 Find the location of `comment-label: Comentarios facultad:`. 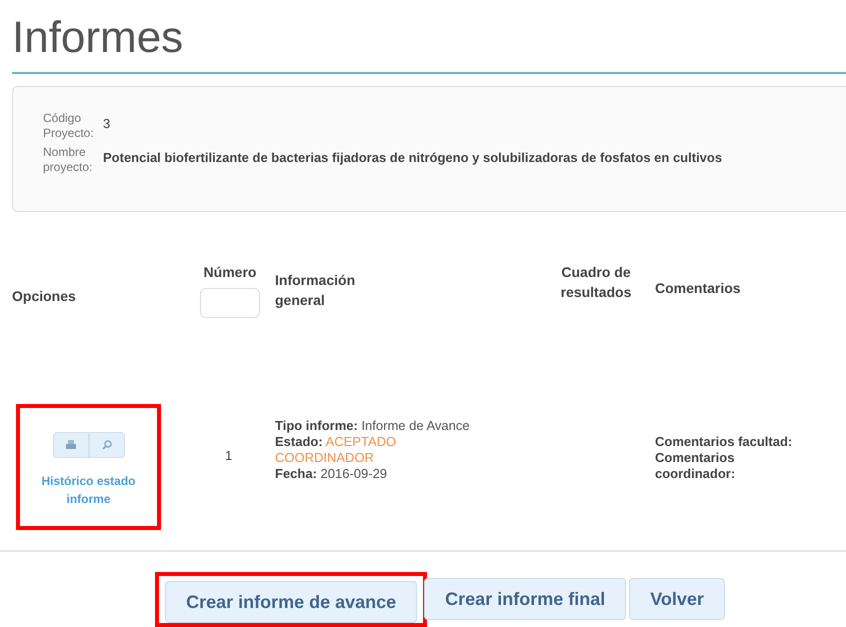

comment-label: Comentarios facultad: is located at coordinates (724, 442).